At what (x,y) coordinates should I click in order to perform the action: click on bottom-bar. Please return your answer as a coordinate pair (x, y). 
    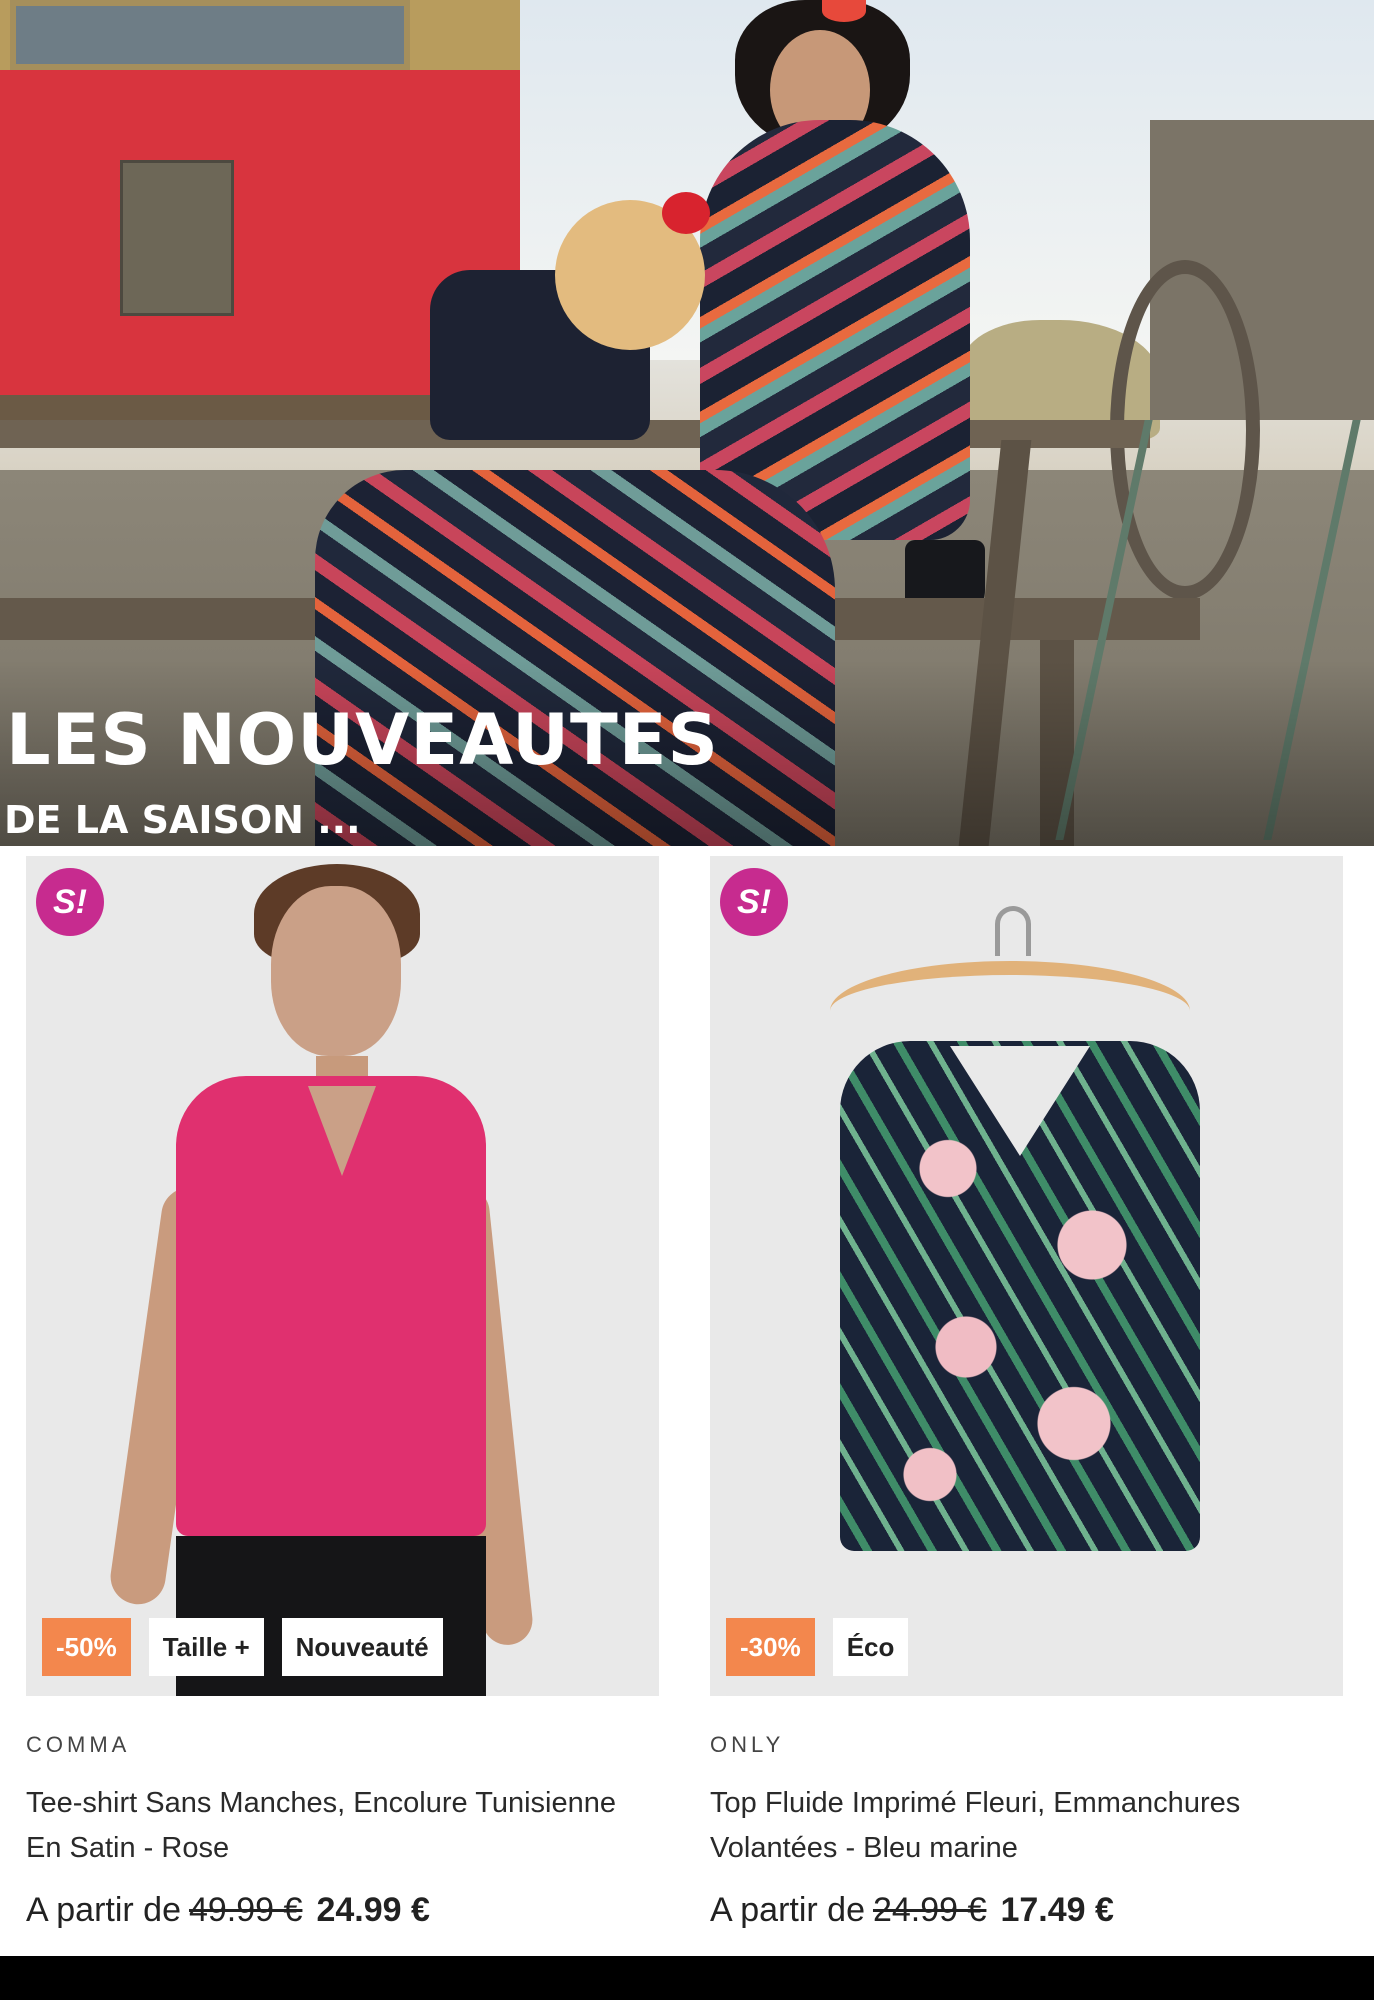
    Looking at the image, I should click on (687, 1978).